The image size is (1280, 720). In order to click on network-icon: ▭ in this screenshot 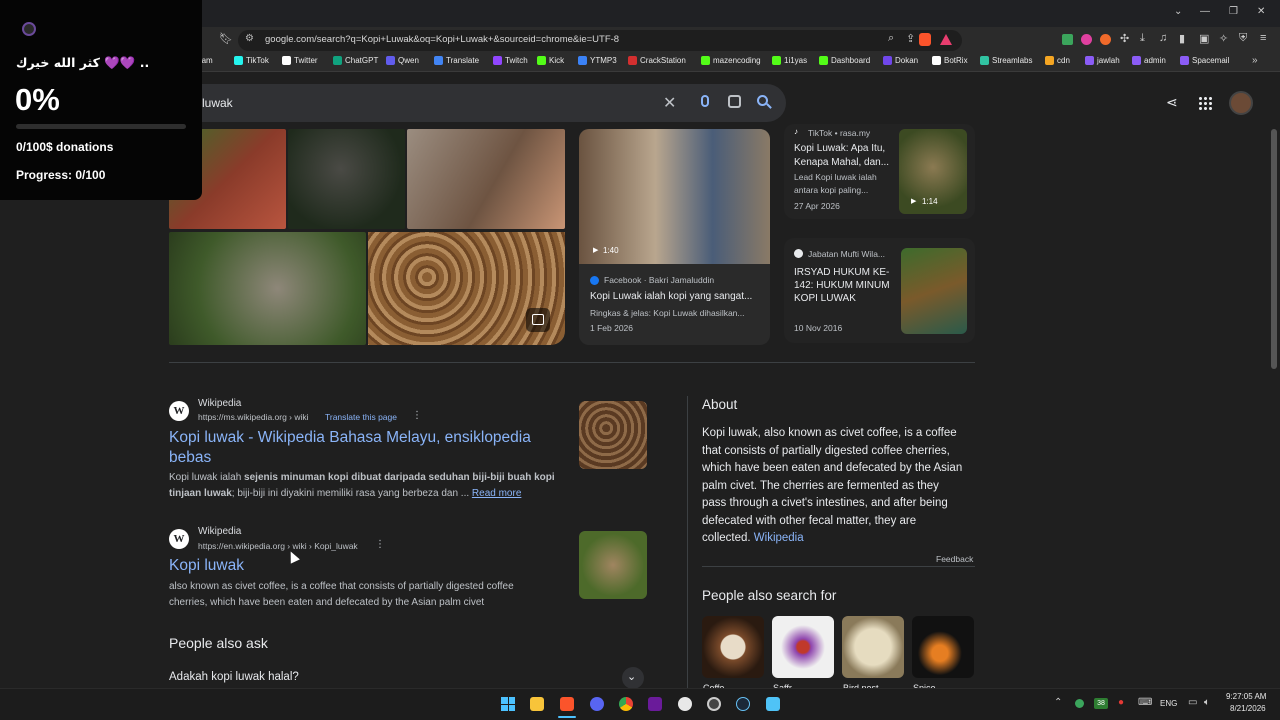, I will do `click(1192, 702)`.